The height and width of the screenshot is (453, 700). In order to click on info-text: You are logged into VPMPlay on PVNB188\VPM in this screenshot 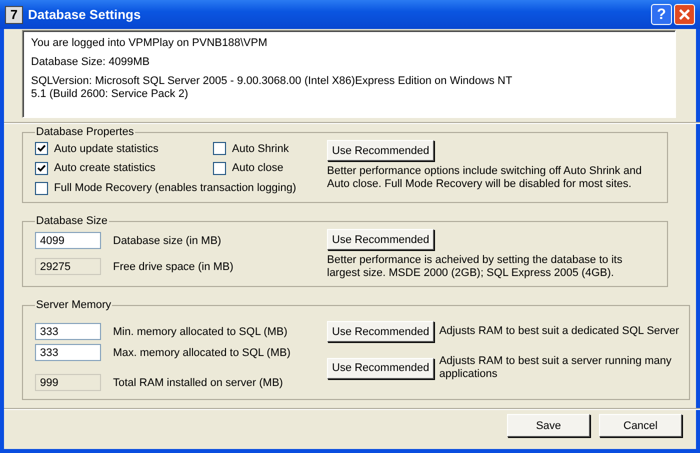, I will do `click(149, 43)`.